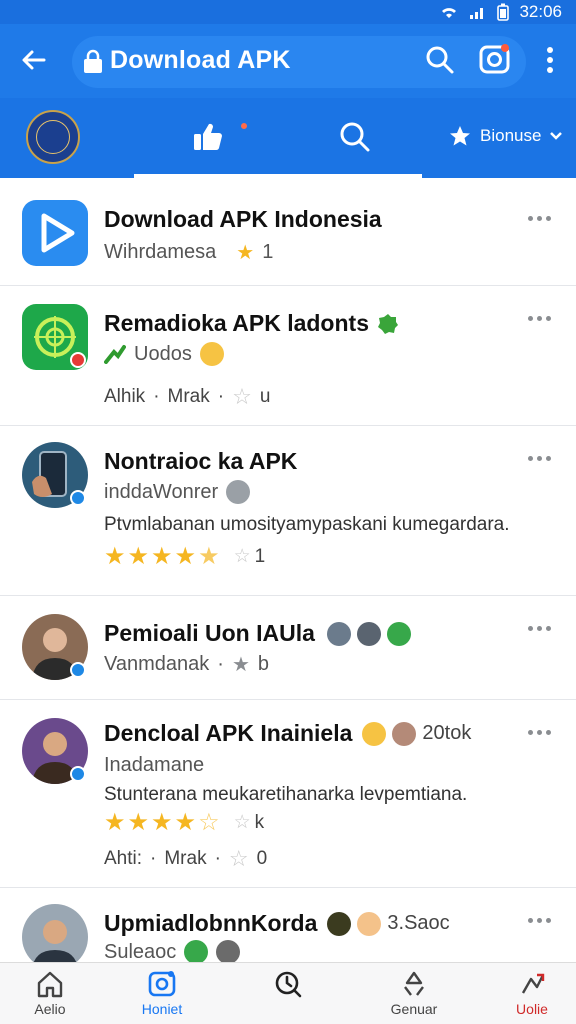 The height and width of the screenshot is (1024, 576). Describe the element at coordinates (288, 648) in the screenshot. I see `list-item: Pemioali Uon IAUla Vanmdanak · ★ b` at that location.